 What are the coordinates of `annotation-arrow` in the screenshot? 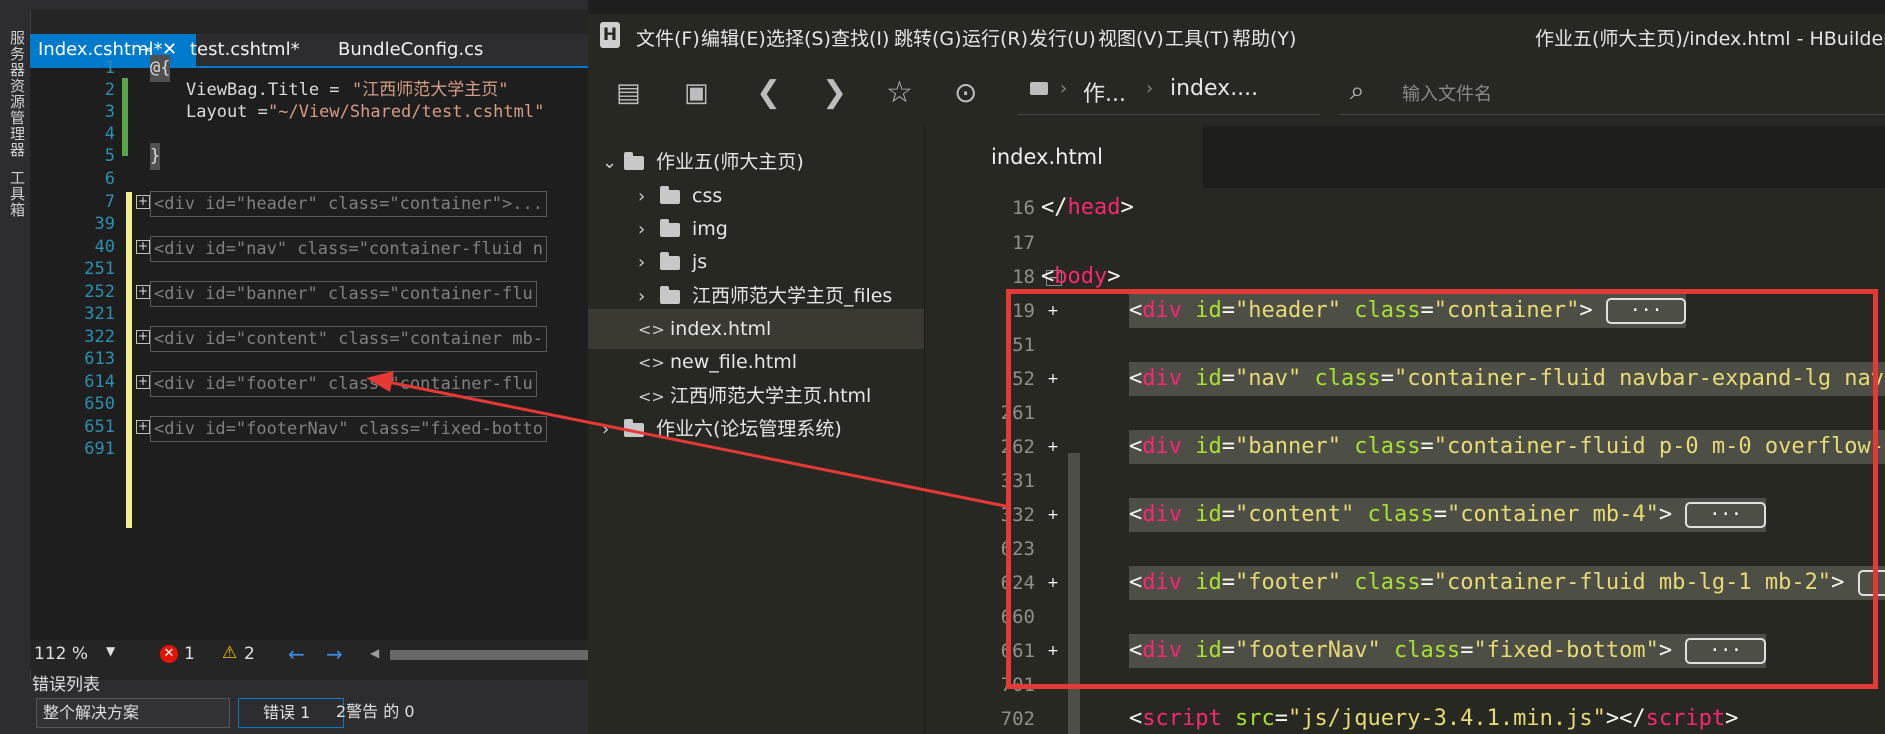 It's located at (688, 440).